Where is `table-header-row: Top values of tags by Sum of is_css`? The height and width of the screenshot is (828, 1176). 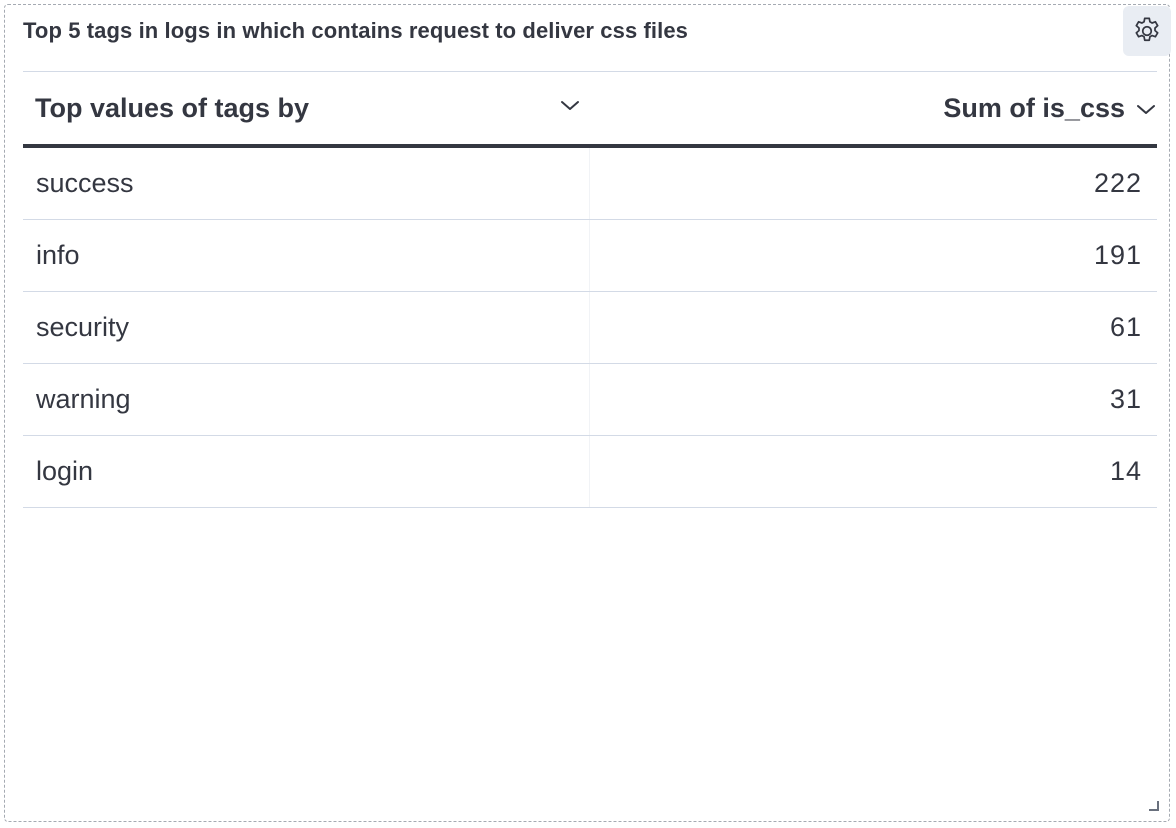 table-header-row: Top values of tags by Sum of is_css is located at coordinates (590, 110).